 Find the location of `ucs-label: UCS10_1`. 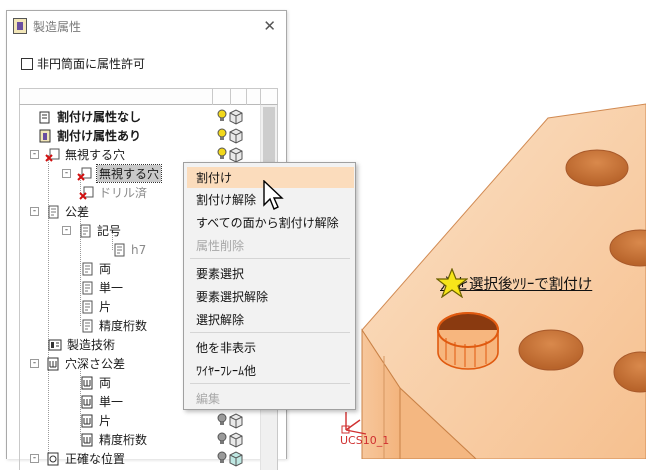

ucs-label: UCS10_1 is located at coordinates (365, 440).